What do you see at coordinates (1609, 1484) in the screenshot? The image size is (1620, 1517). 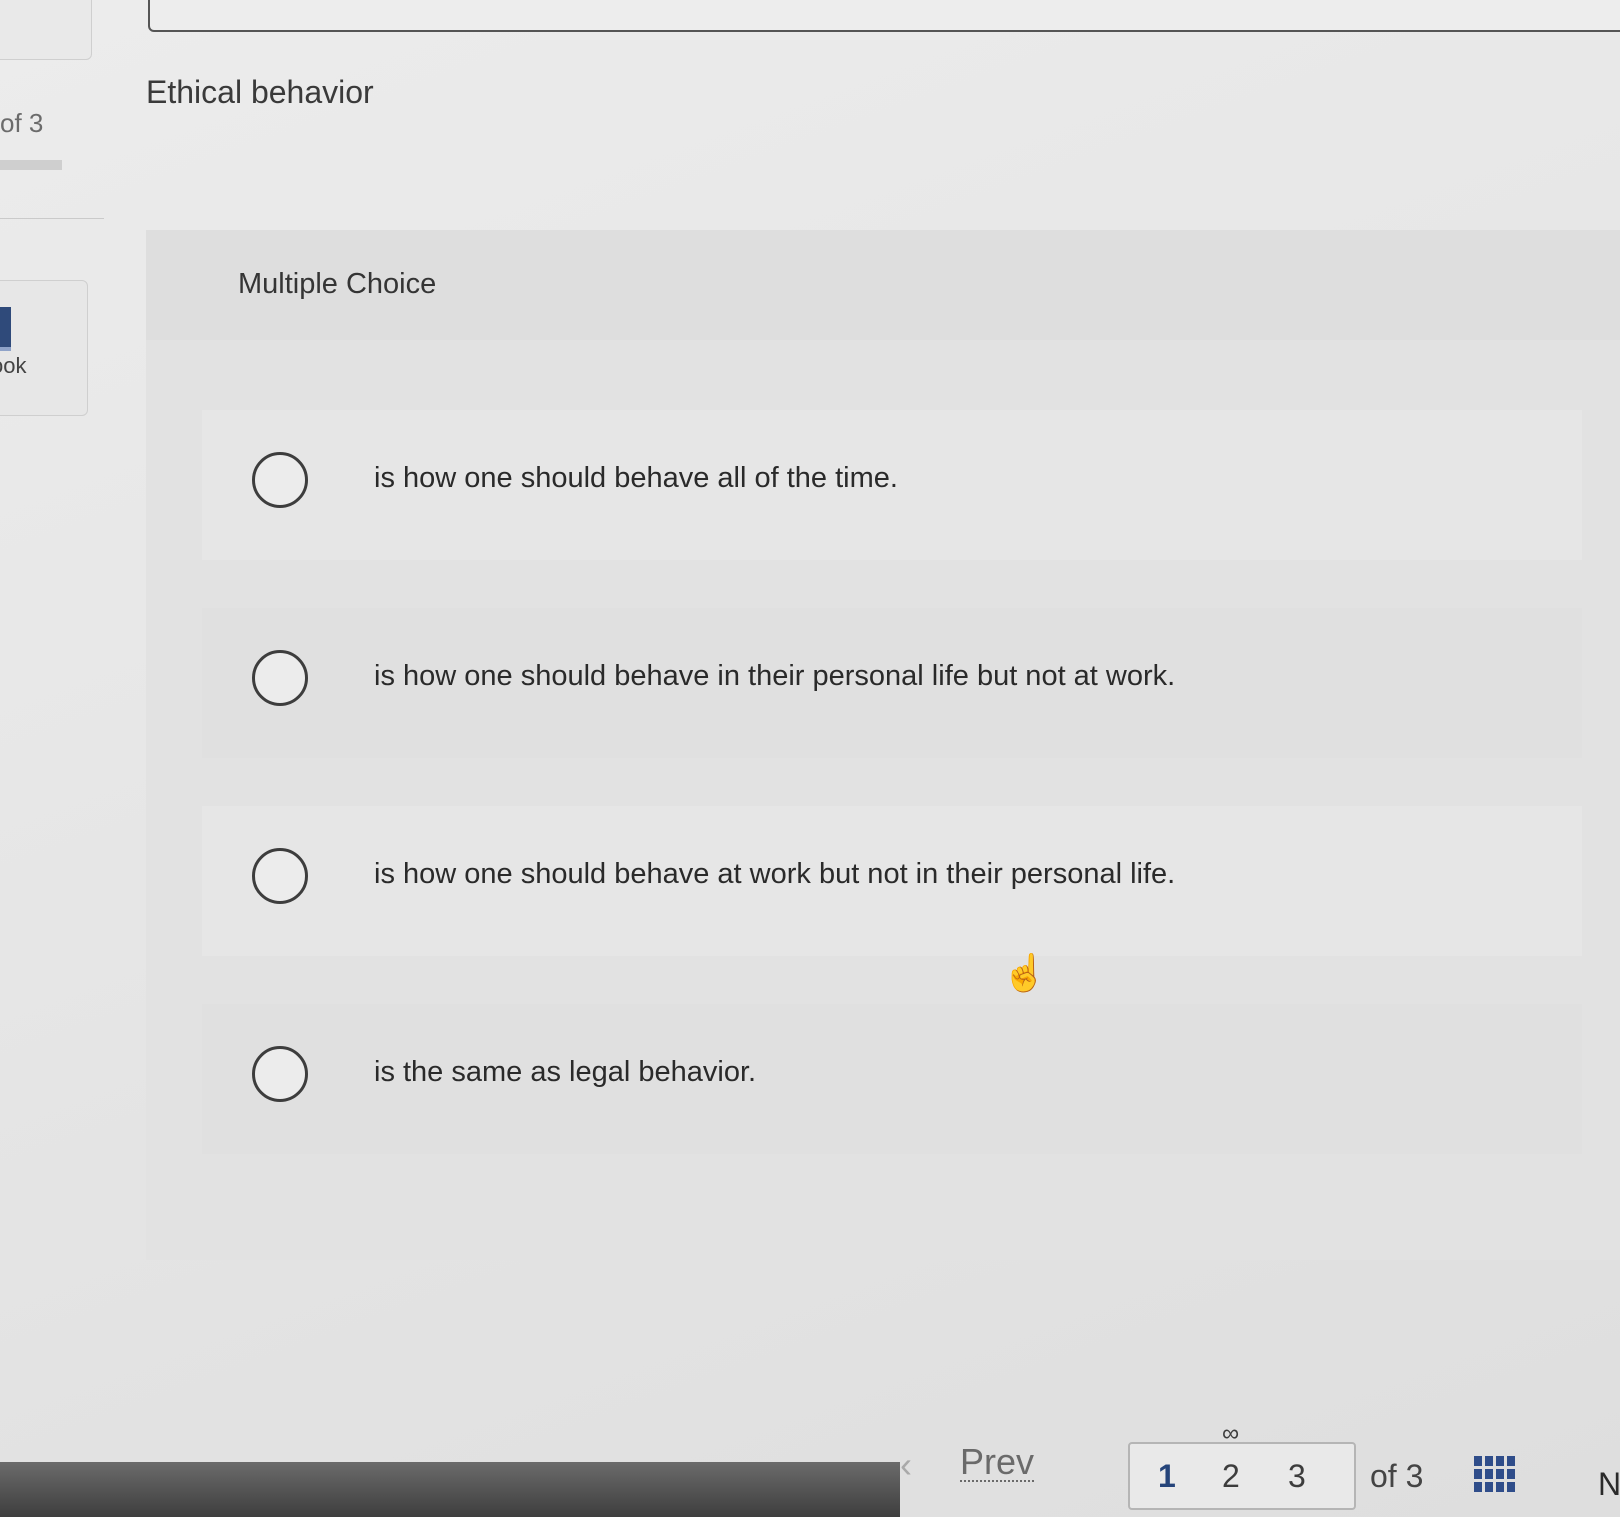 I see `next-button: N` at bounding box center [1609, 1484].